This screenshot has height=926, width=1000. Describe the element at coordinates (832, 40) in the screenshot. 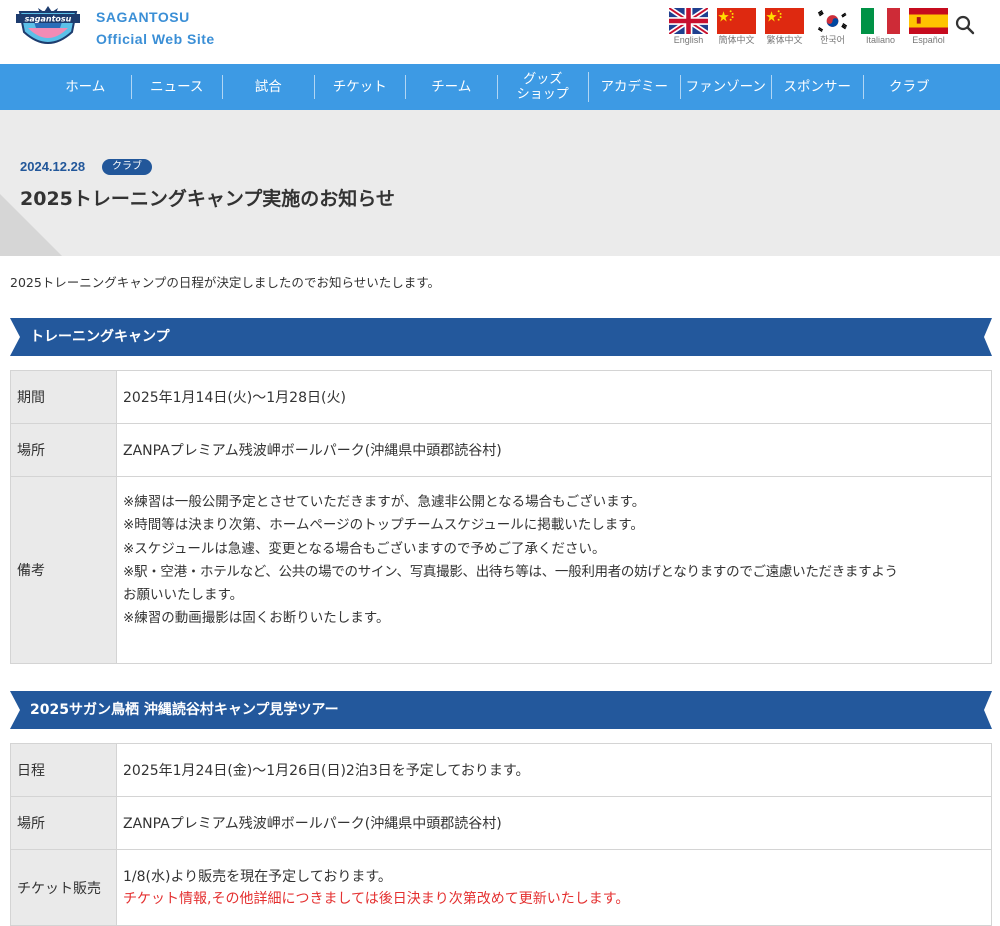

I see `lang-label: 한국어` at that location.